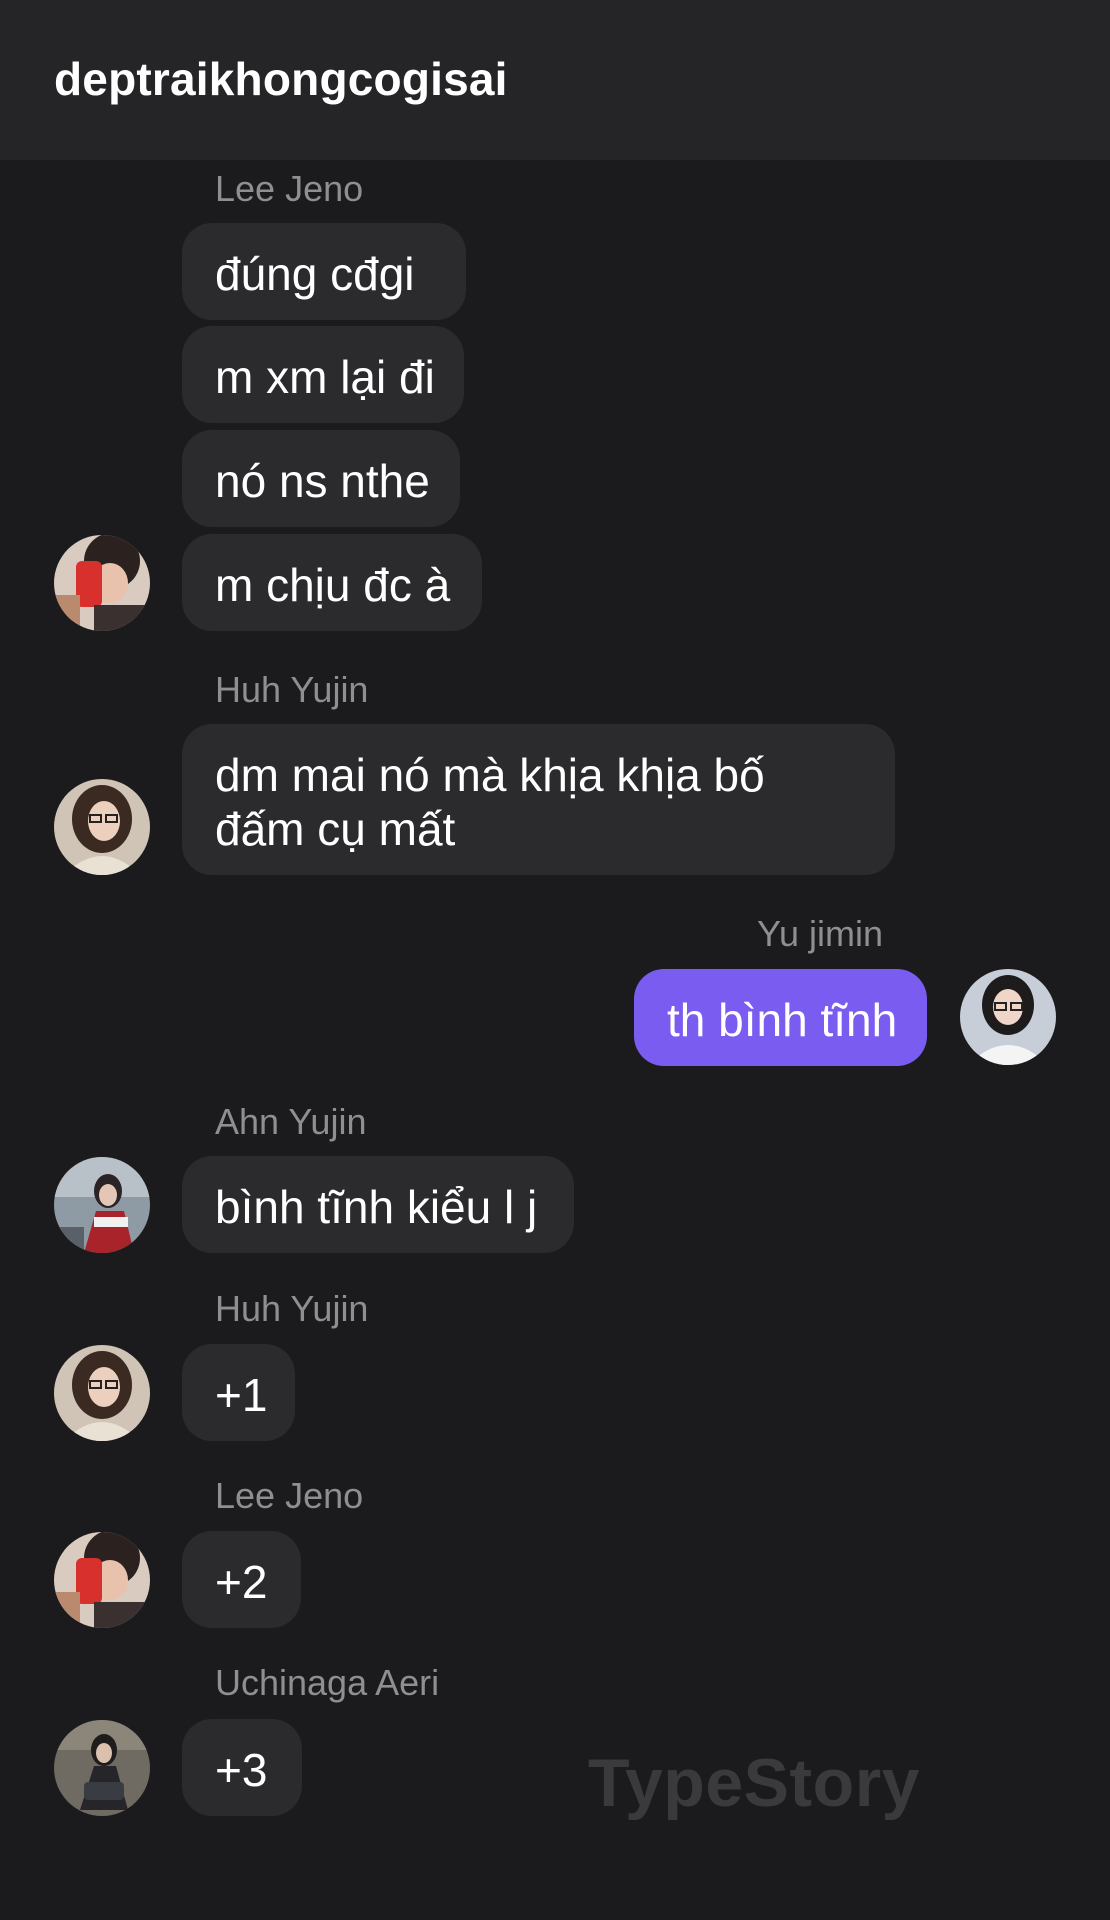  Describe the element at coordinates (242, 1767) in the screenshot. I see `message-bubble: +3` at that location.